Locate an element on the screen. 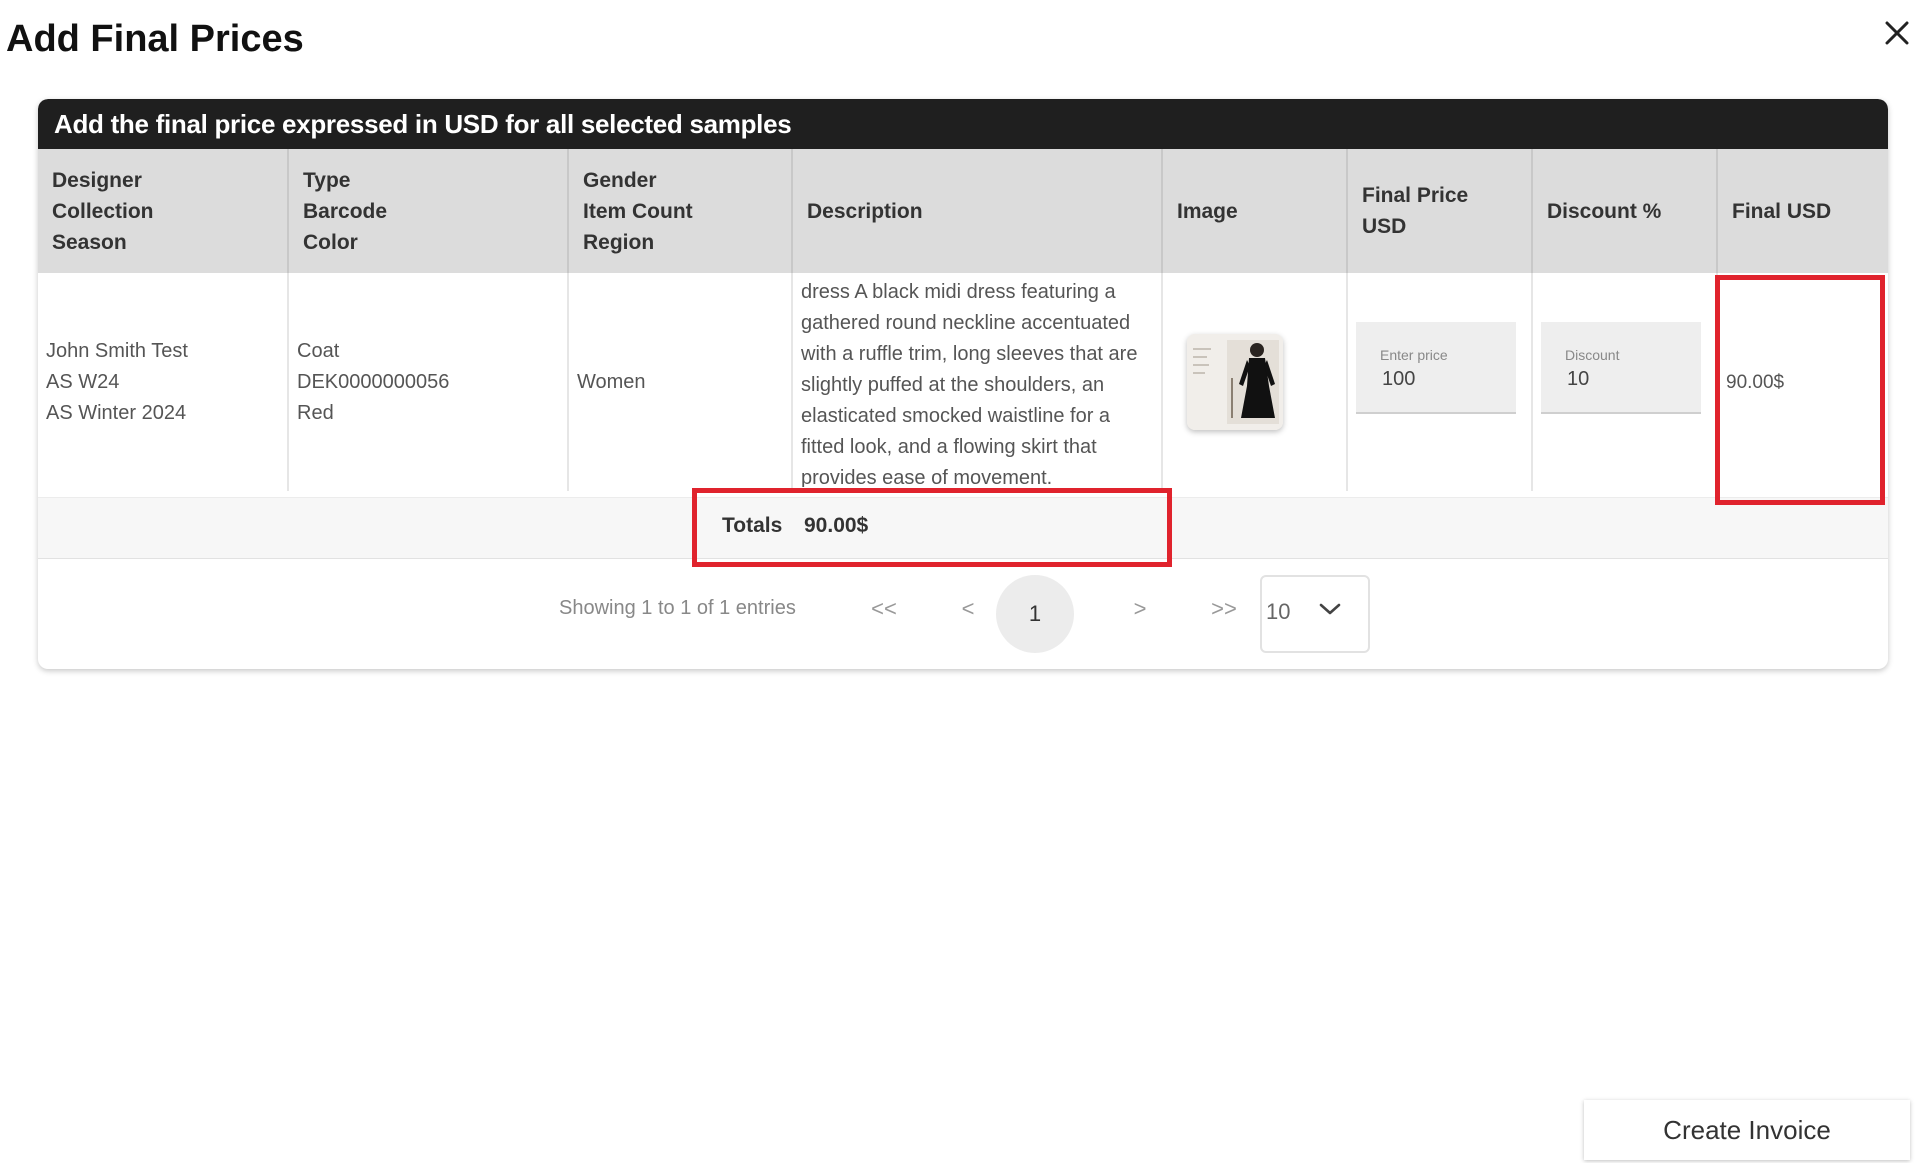 The width and height of the screenshot is (1920, 1163). page-size-value: 10 is located at coordinates (1278, 611).